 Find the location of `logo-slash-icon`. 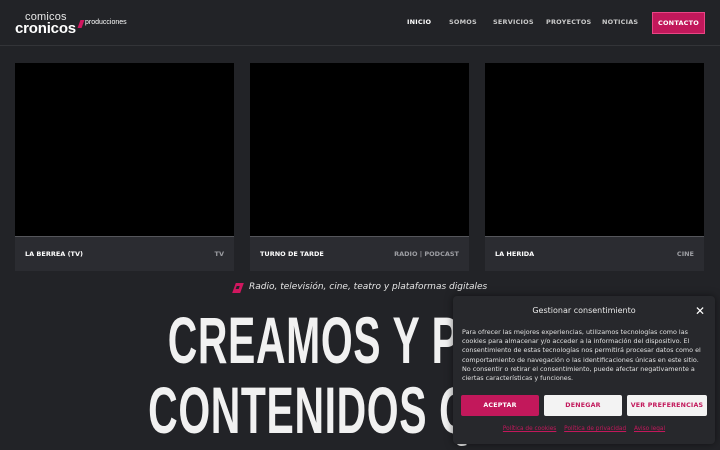

logo-slash-icon is located at coordinates (81, 24).